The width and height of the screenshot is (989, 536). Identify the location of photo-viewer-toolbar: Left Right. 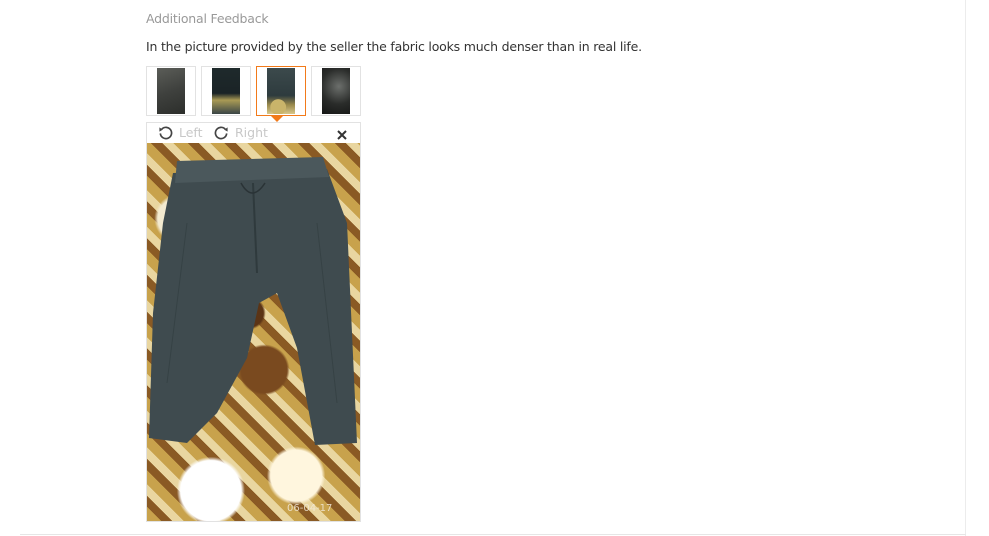
(253, 133).